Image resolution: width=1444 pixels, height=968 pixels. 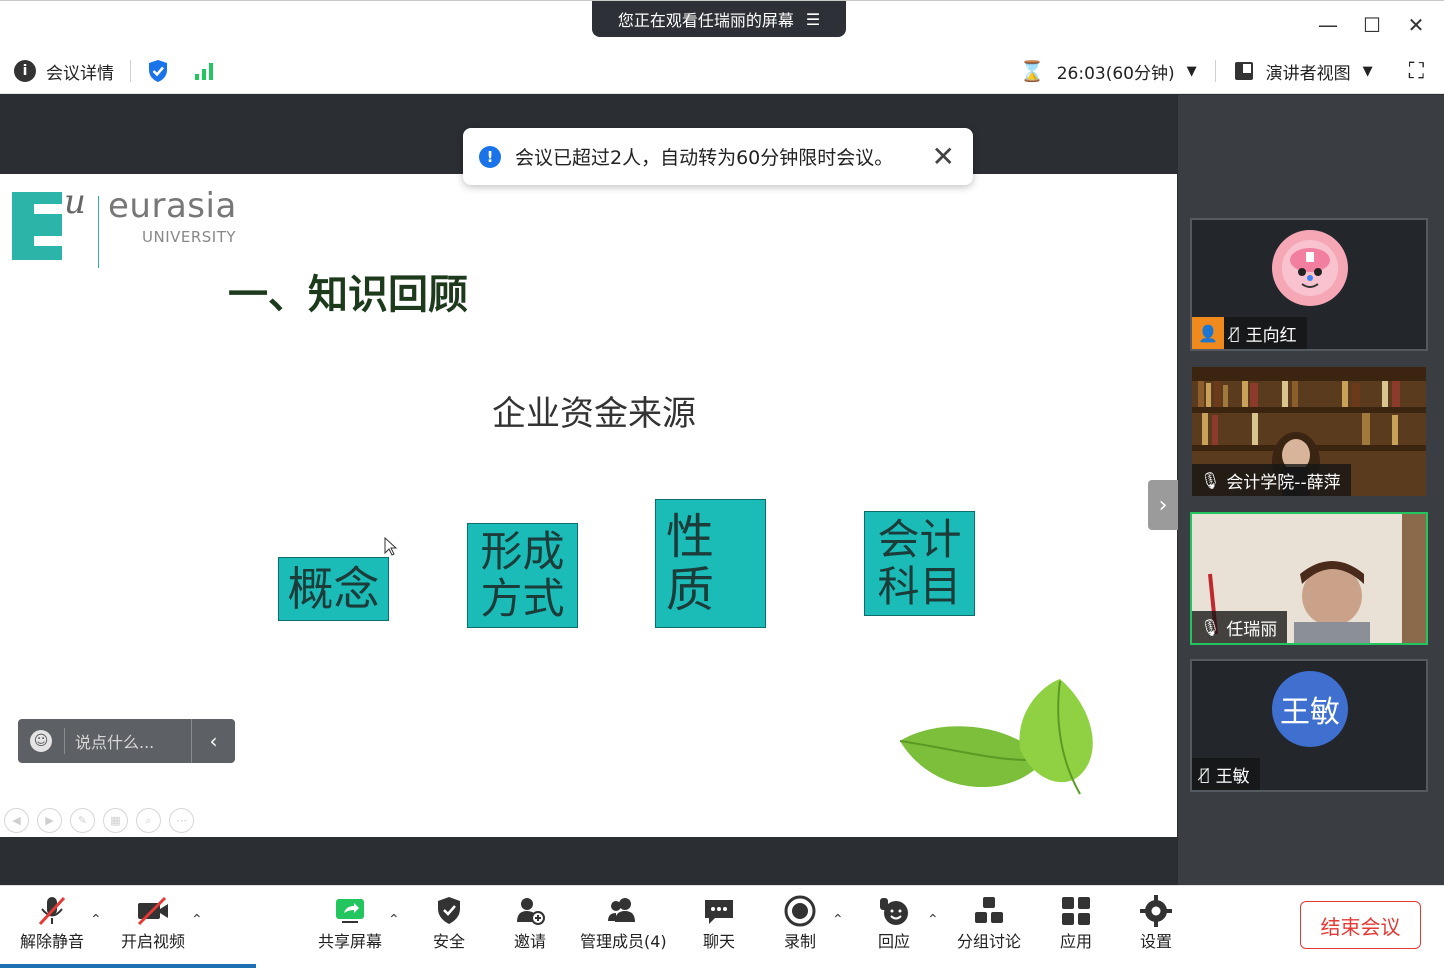 What do you see at coordinates (594, 414) in the screenshot?
I see `slide-subtitle: 企业资金来源` at bounding box center [594, 414].